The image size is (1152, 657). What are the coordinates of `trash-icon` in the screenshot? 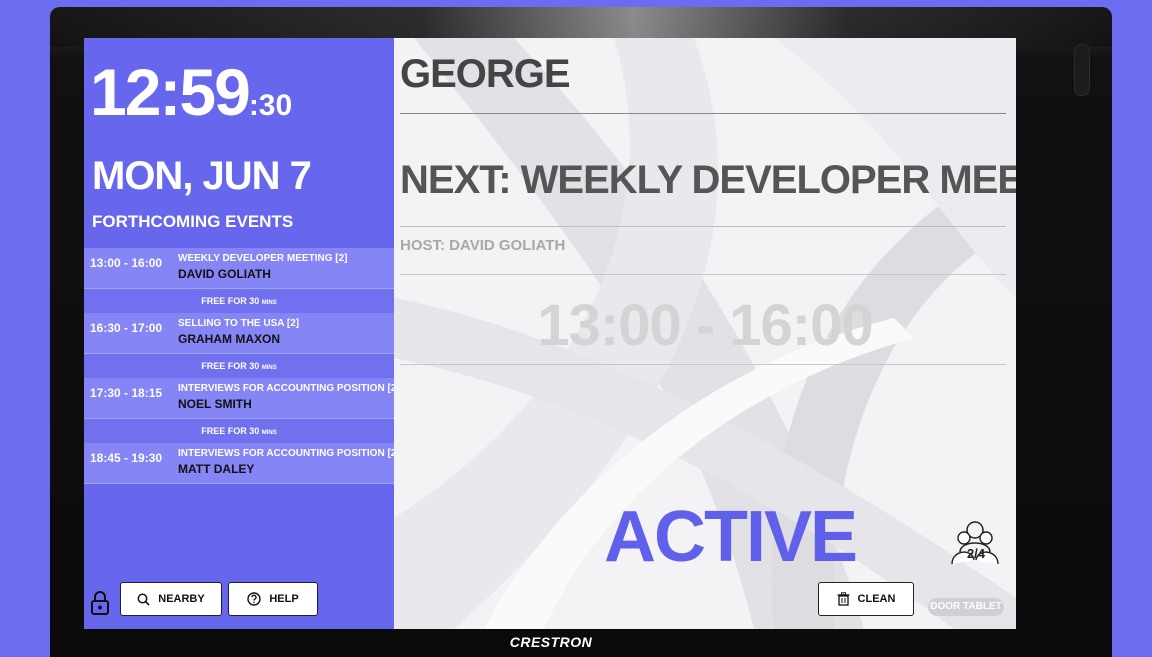 It's located at (843, 599).